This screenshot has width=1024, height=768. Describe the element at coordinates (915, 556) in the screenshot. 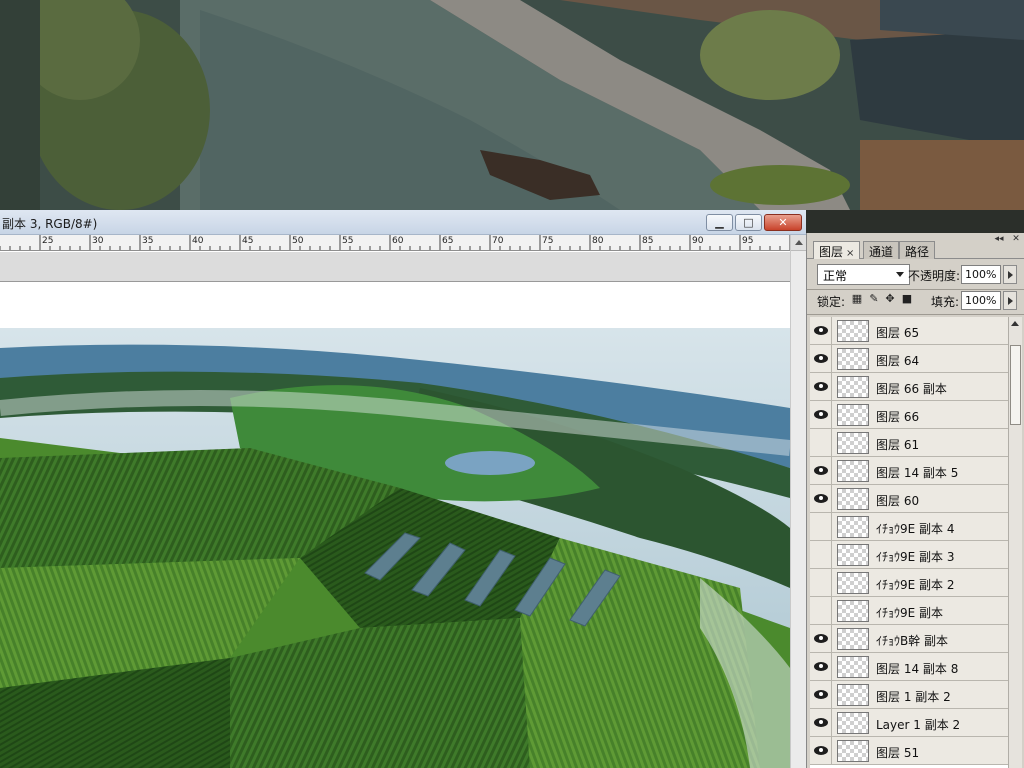

I see `layer-name: ｲﾁｮｳ9E 副本 3` at that location.